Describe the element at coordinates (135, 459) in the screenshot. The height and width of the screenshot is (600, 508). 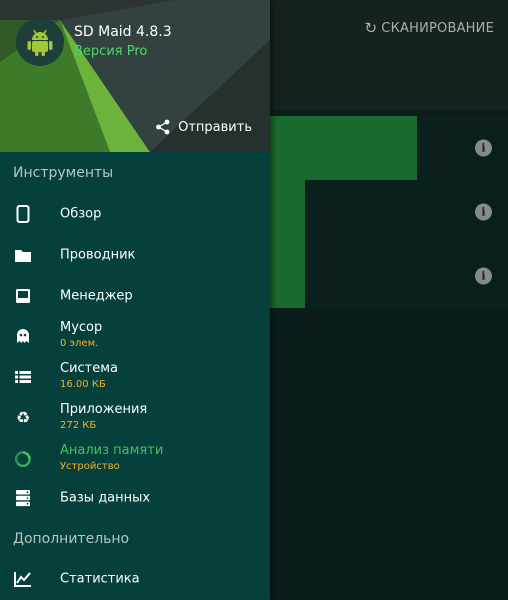
I see `nav-item-storage-analyzer: Анализ памяти Устройство` at that location.